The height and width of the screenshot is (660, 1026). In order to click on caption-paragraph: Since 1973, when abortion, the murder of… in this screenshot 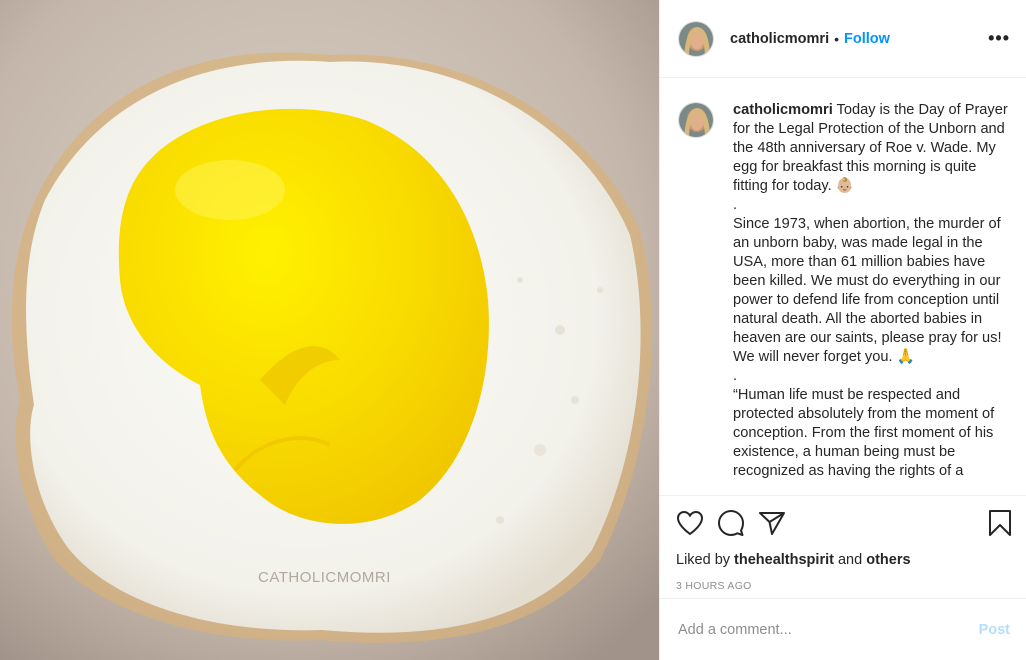, I will do `click(867, 290)`.